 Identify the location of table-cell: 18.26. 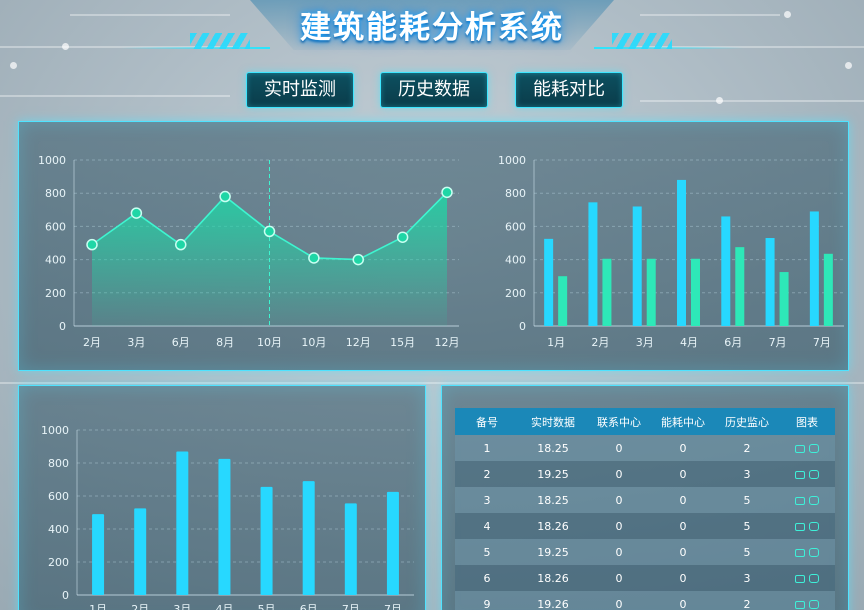
(553, 526).